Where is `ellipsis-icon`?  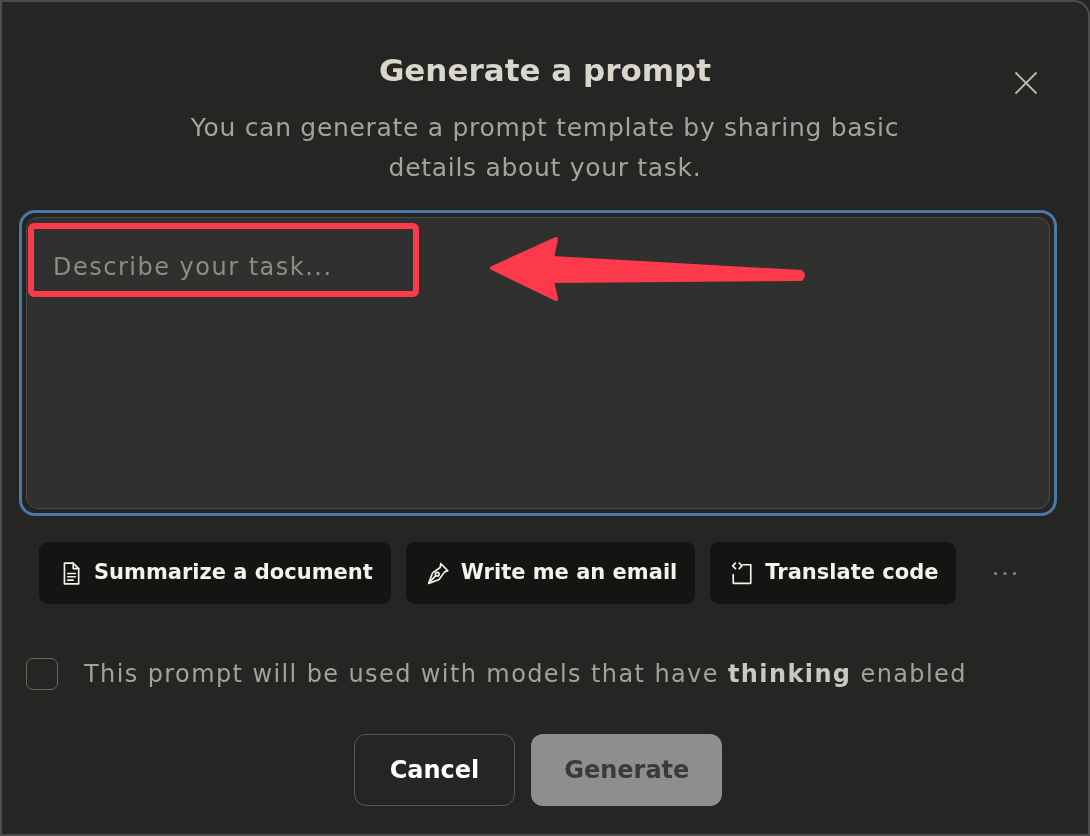
ellipsis-icon is located at coordinates (1005, 573).